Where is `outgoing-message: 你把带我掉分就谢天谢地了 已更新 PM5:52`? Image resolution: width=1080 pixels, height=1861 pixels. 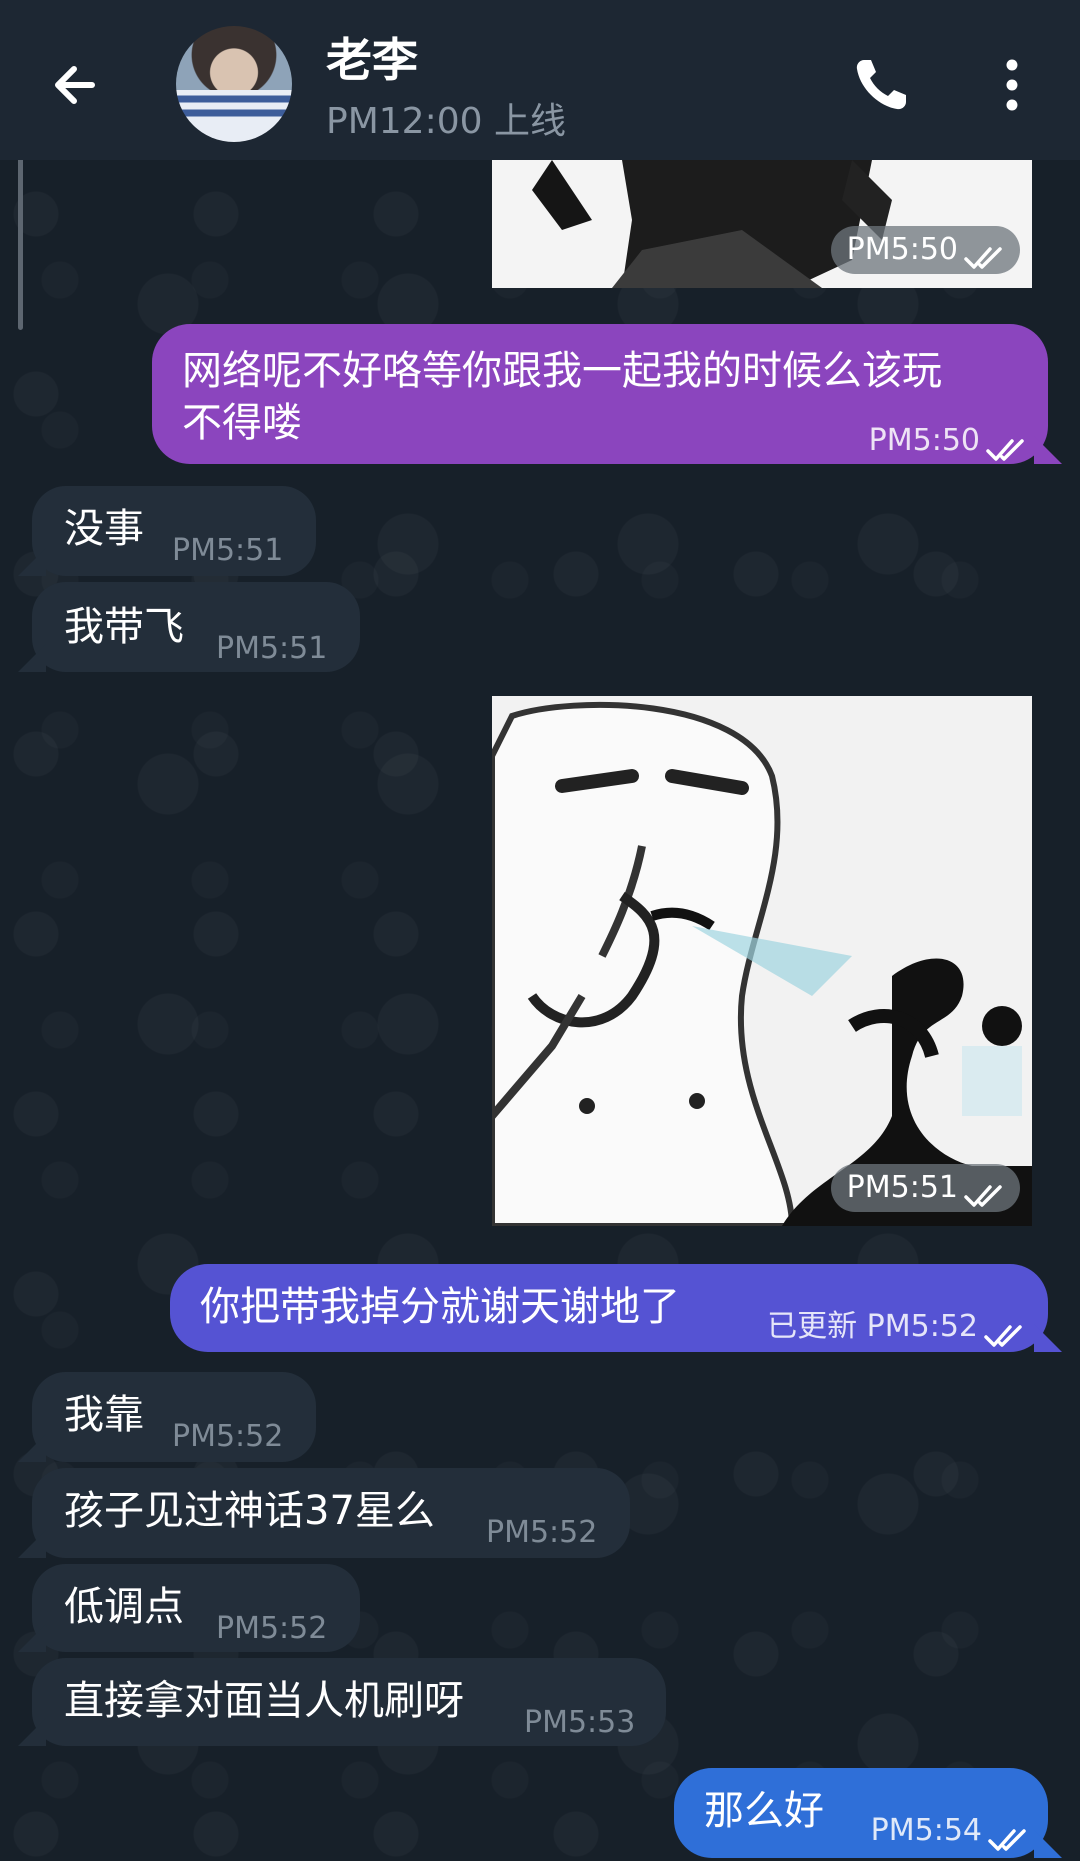 outgoing-message: 你把带我掉分就谢天谢地了 已更新 PM5:52 is located at coordinates (609, 1308).